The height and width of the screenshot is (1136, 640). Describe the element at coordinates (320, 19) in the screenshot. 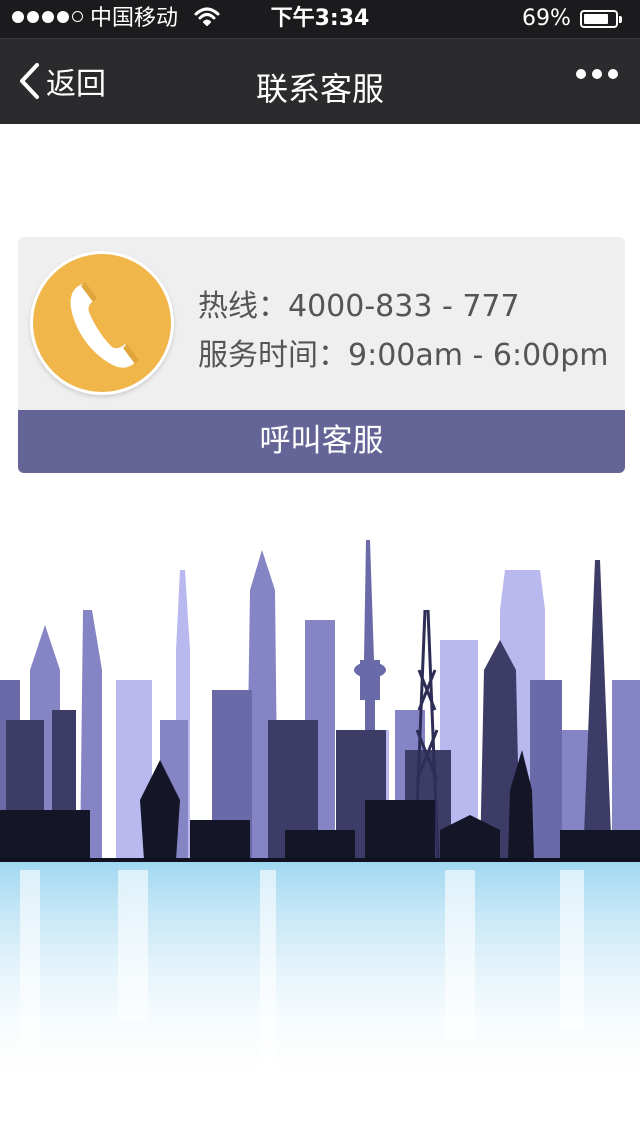

I see `status-bar: 中国移动 下午3:34 69%` at that location.